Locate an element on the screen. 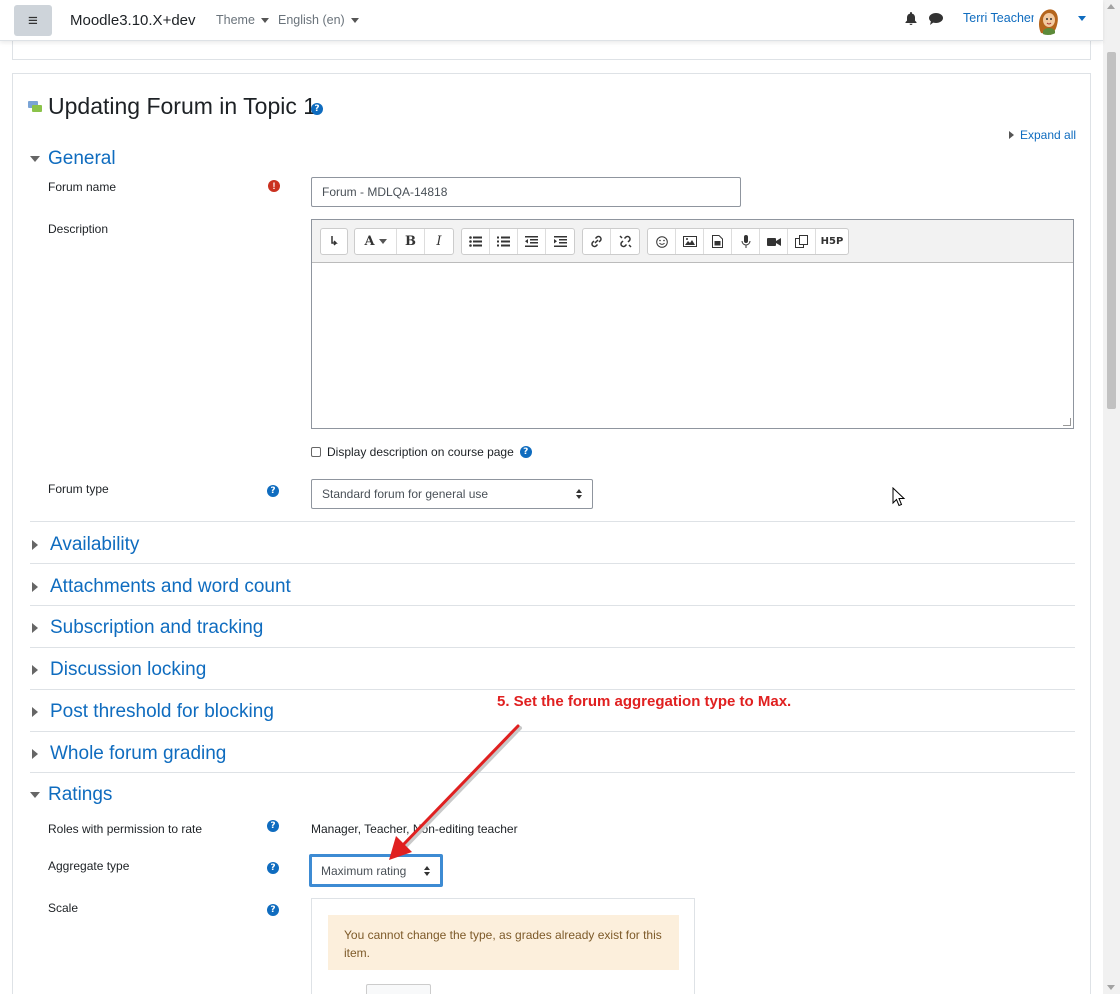 Image resolution: width=1120 pixels, height=994 pixels. microphone-icon is located at coordinates (746, 241).